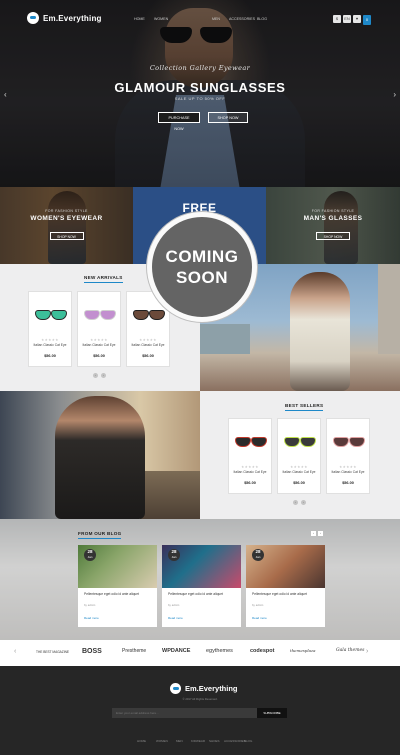  I want to click on copyright-text: © 2017 All Rights Reserved., so click(200, 699).